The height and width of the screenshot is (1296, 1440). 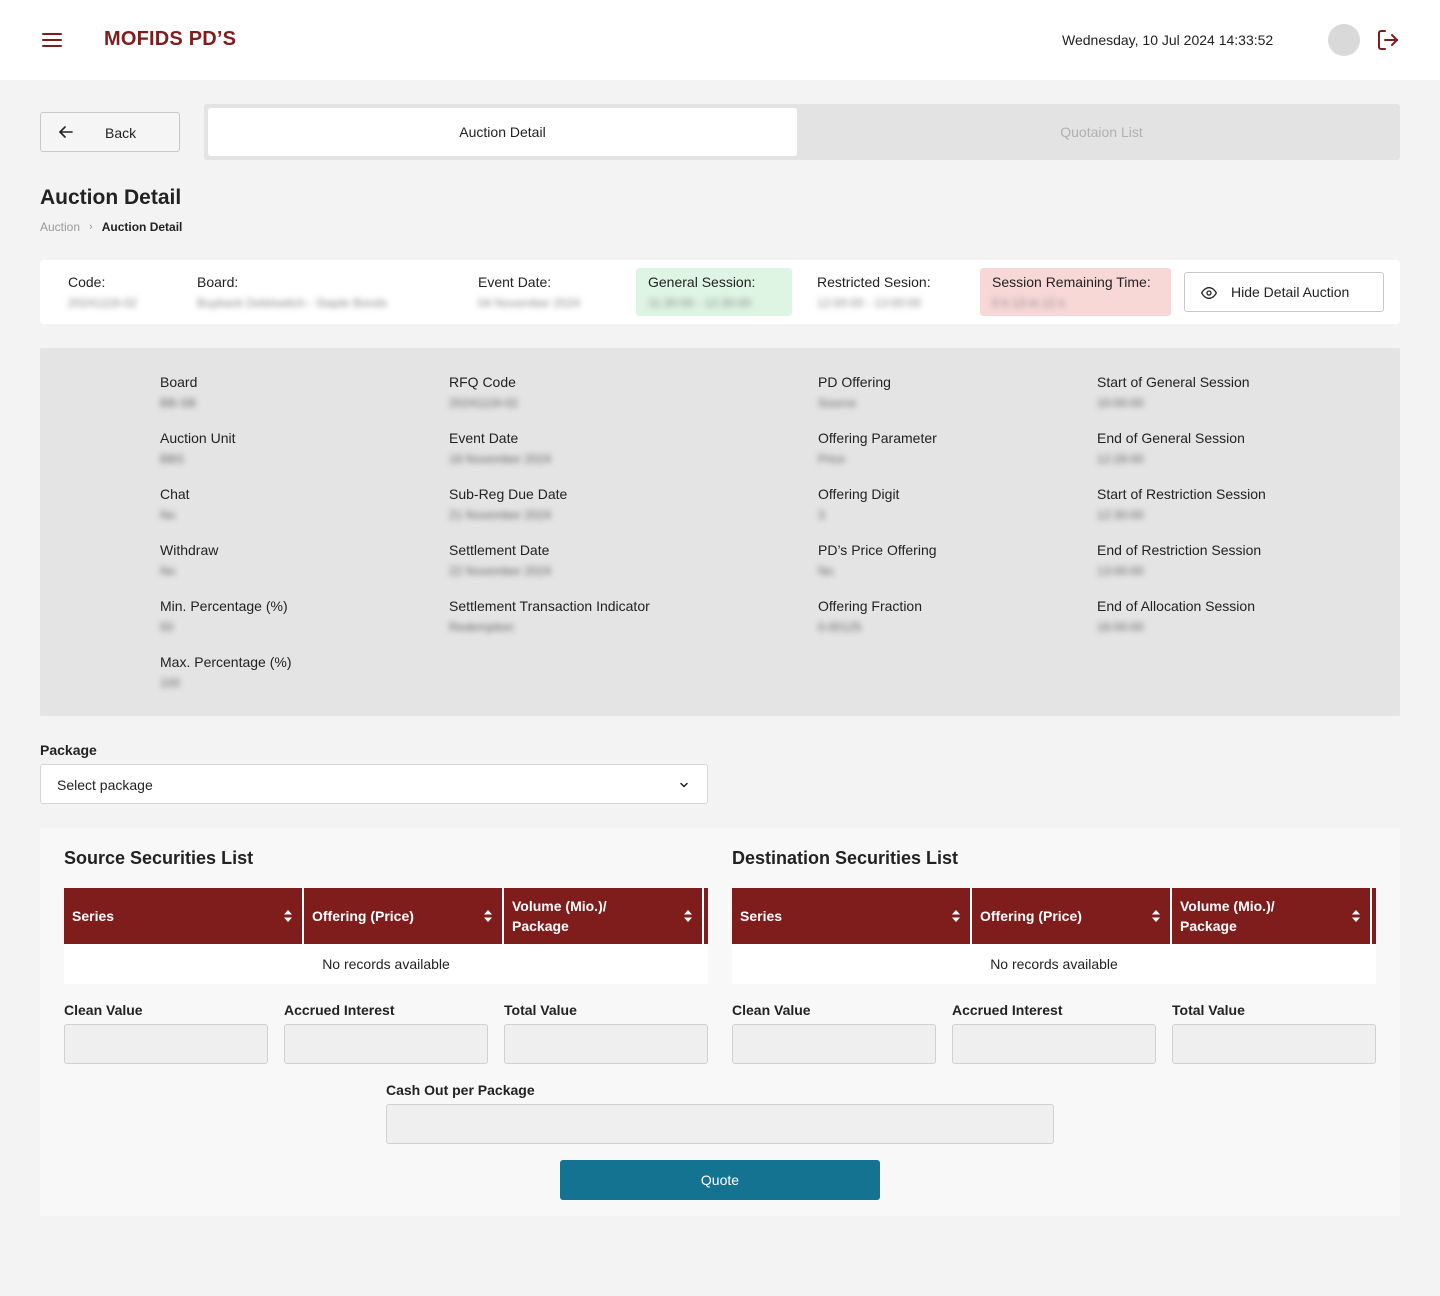 I want to click on detail-label: Chat, so click(x=175, y=494).